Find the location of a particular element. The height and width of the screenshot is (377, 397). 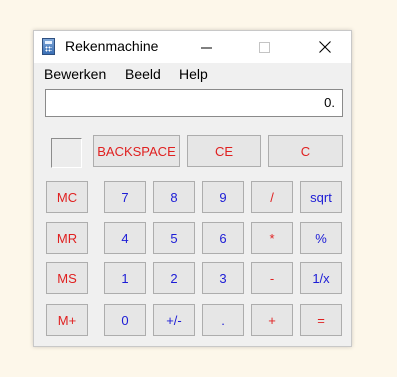

menu-bewerken: Bewerken is located at coordinates (75, 74).